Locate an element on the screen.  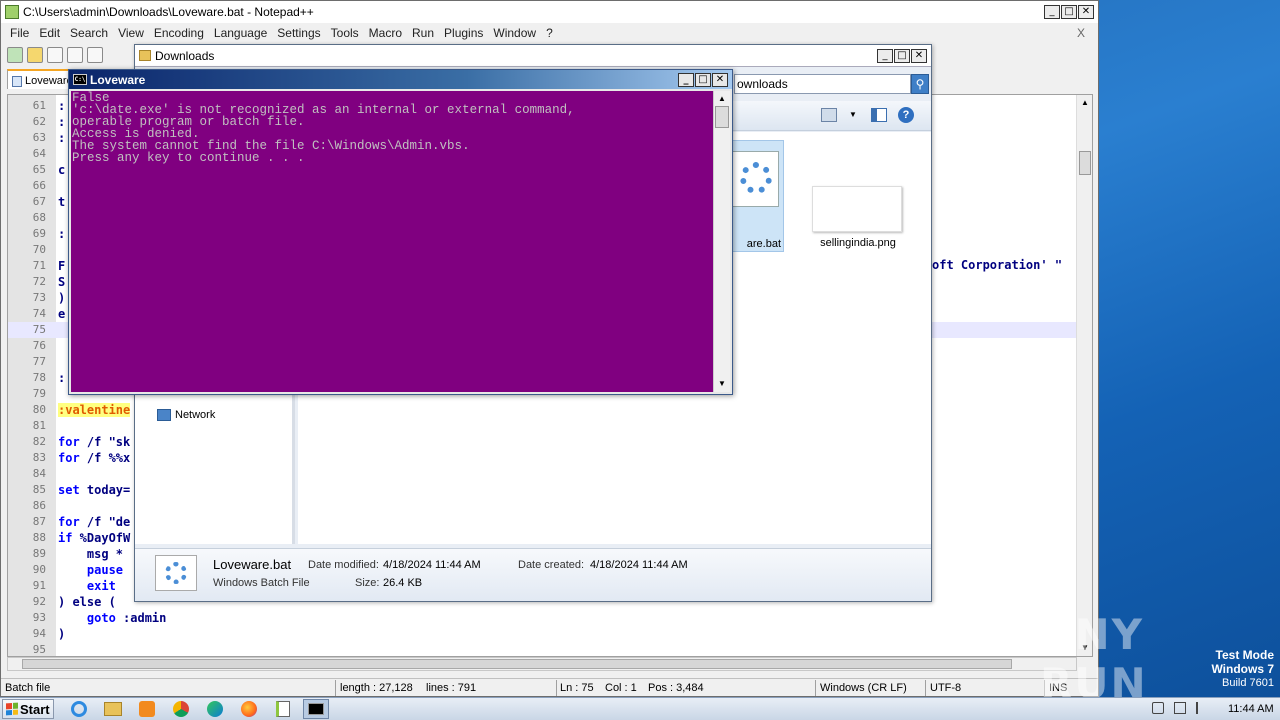
explorer-titlebar: Downloads _ □ ✕ is located at coordinates (533, 56).